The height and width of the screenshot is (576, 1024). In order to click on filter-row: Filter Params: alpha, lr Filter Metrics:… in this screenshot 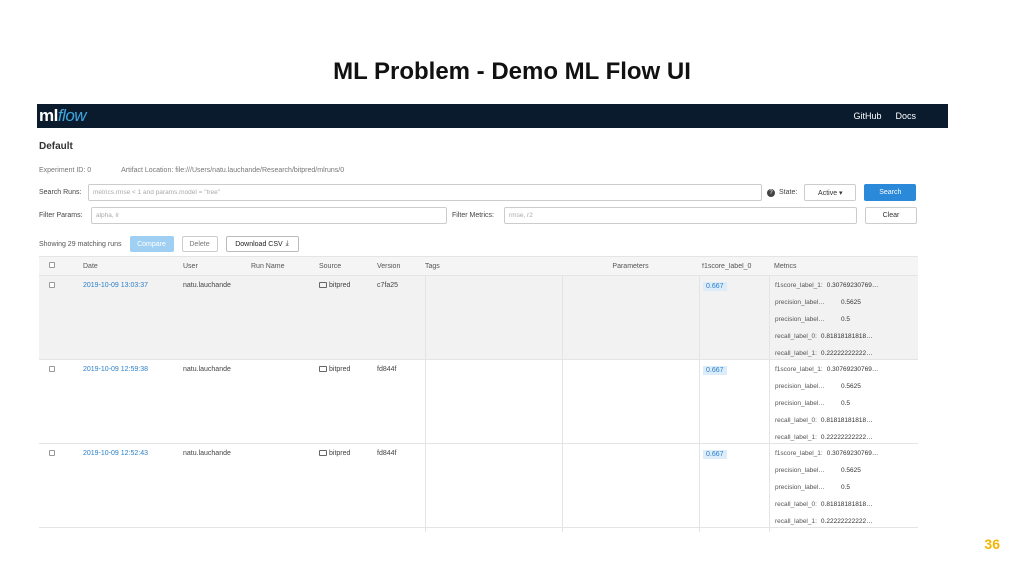, I will do `click(478, 215)`.